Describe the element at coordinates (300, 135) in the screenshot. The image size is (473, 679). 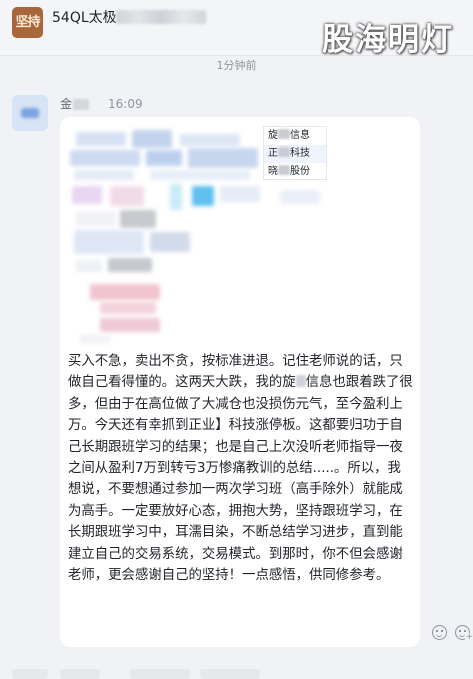
I see `stock-name-suffix: 信息` at that location.